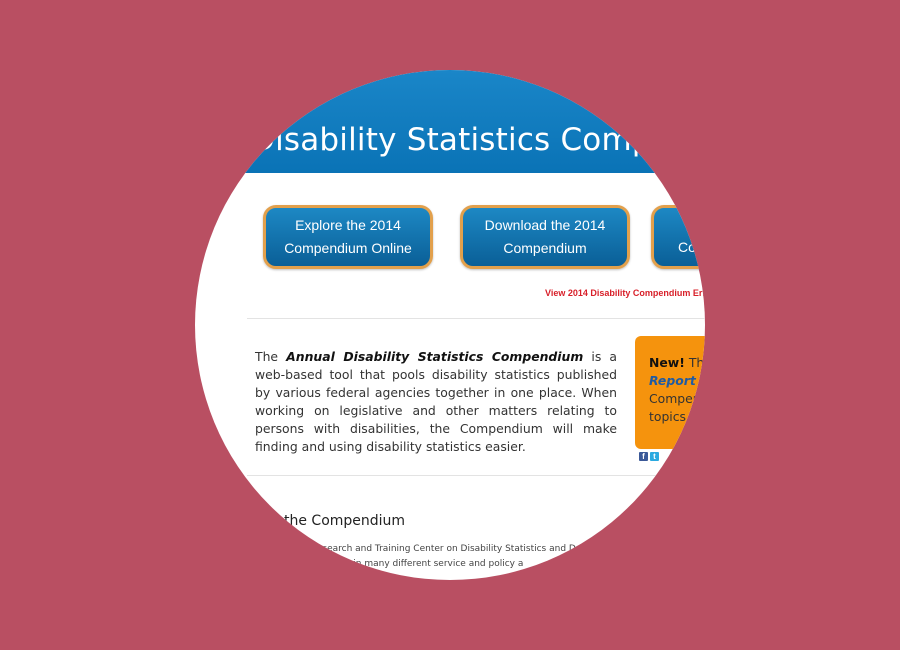 This screenshot has width=900, height=650. What do you see at coordinates (654, 456) in the screenshot?
I see `twitter-icon: t` at bounding box center [654, 456].